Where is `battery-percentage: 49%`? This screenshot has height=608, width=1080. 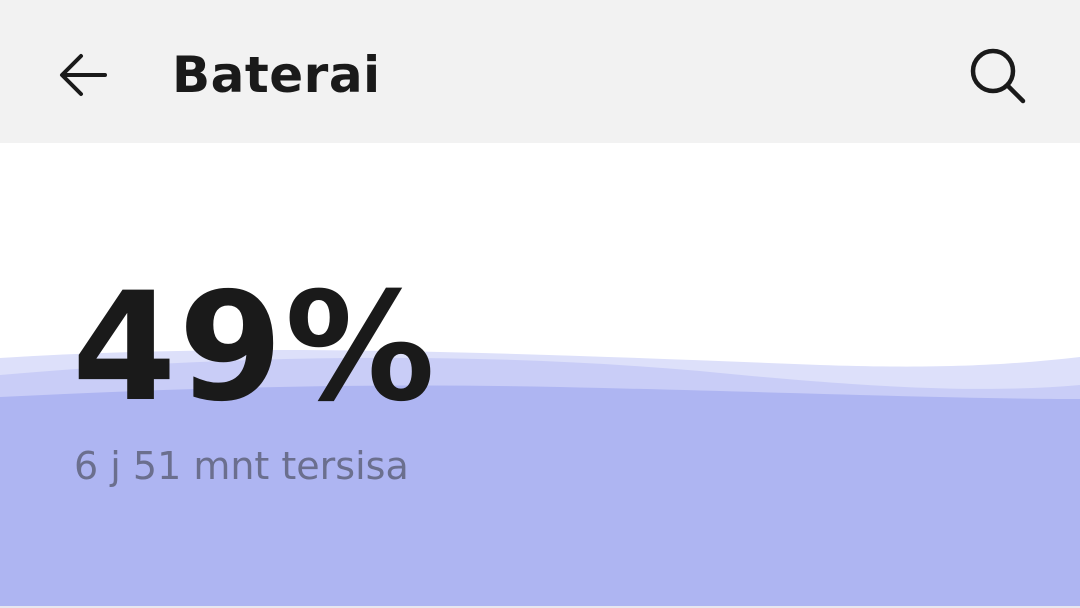
battery-percentage: 49% is located at coordinates (255, 348).